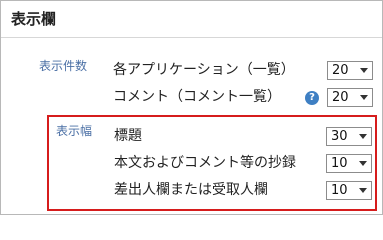 The image size is (383, 240). I want to click on comment-list-count-select: 20, so click(350, 97).